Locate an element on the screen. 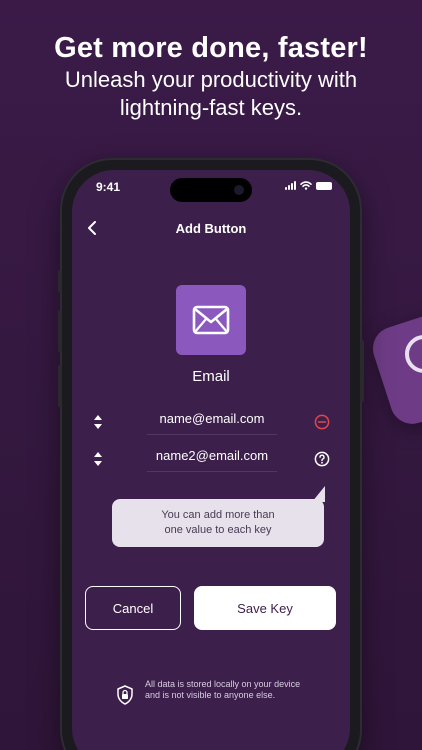 The height and width of the screenshot is (750, 422). envelope-icon is located at coordinates (211, 320).